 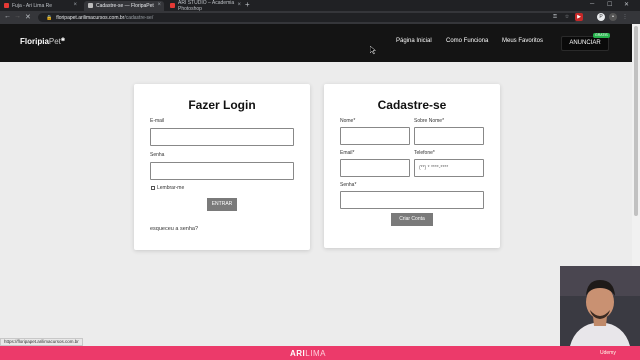 I want to click on name-label: Nome*, so click(x=348, y=121).